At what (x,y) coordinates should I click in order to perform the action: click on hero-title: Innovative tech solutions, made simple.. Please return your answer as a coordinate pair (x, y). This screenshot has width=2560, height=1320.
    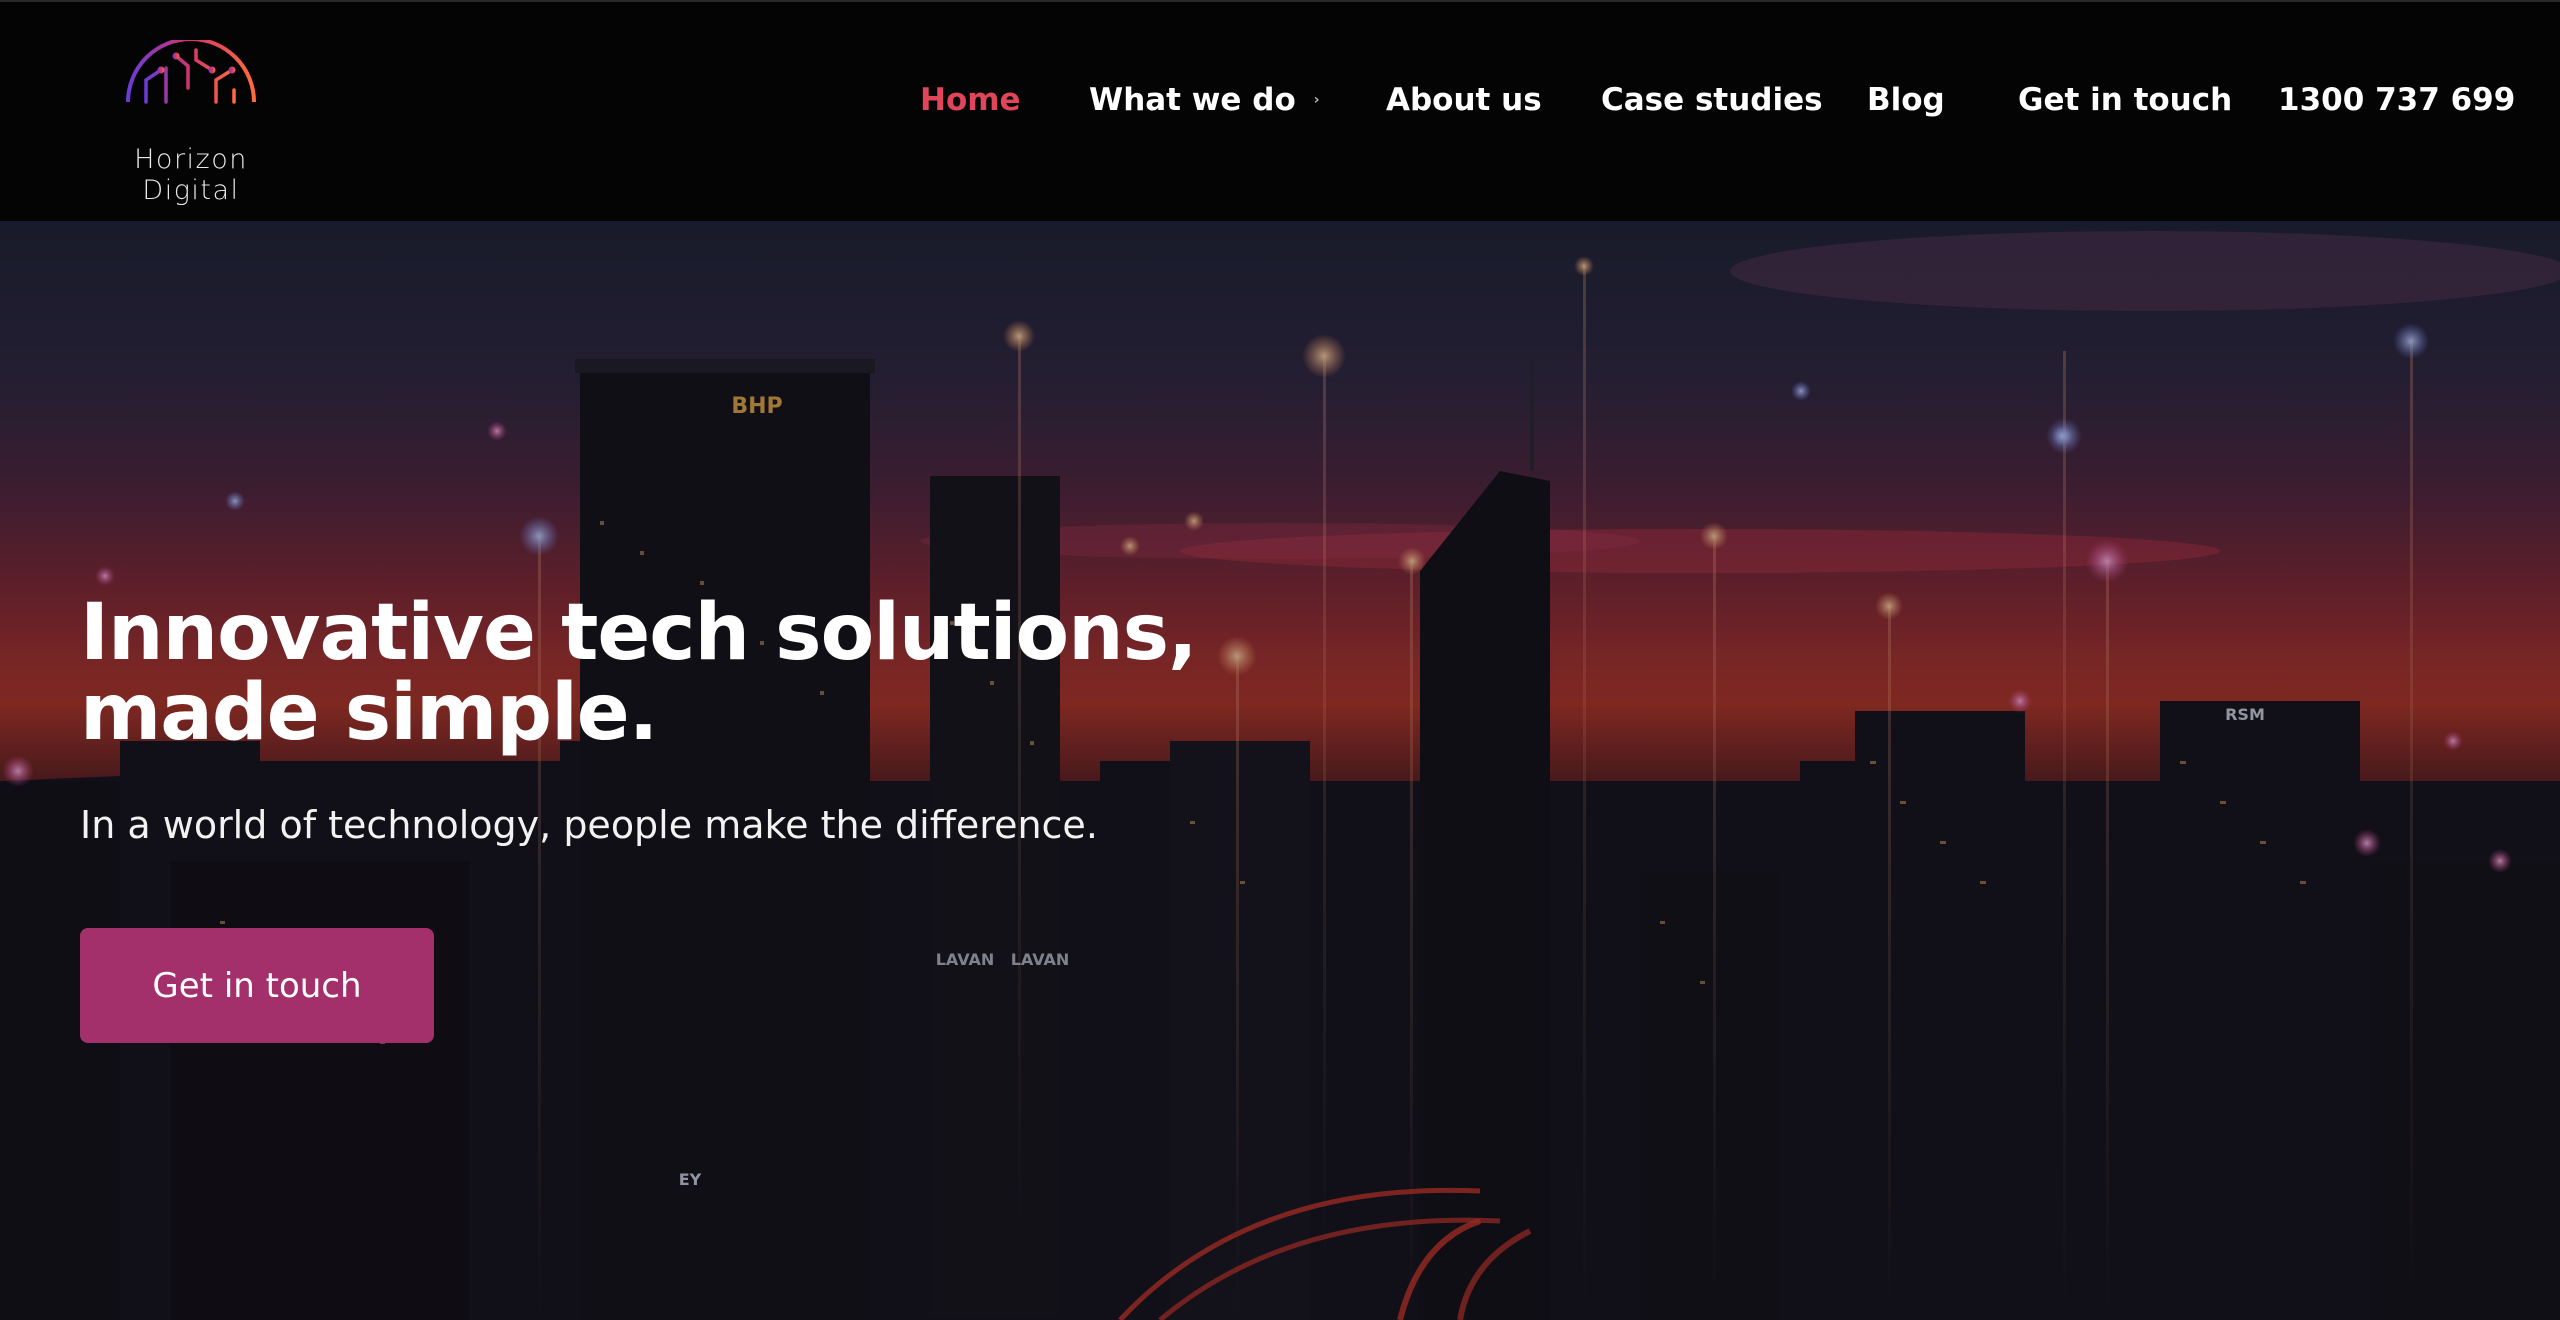
    Looking at the image, I should click on (730, 673).